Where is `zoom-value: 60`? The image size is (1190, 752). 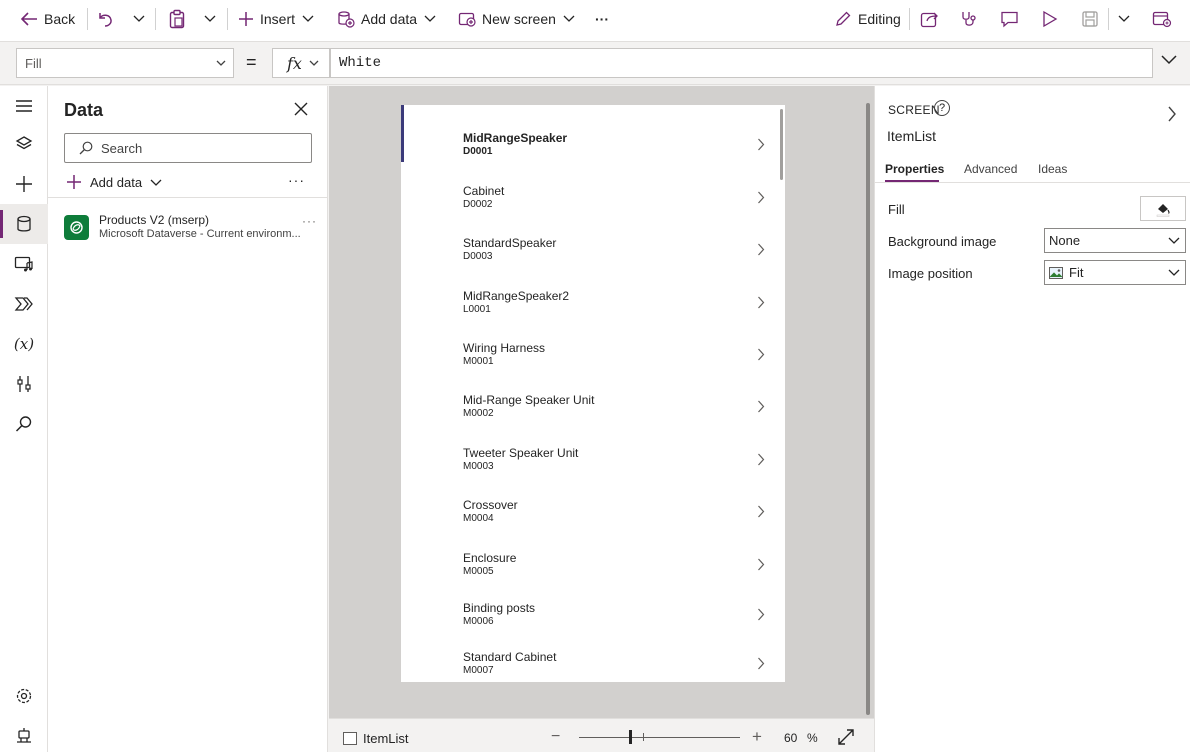 zoom-value: 60 is located at coordinates (790, 738).